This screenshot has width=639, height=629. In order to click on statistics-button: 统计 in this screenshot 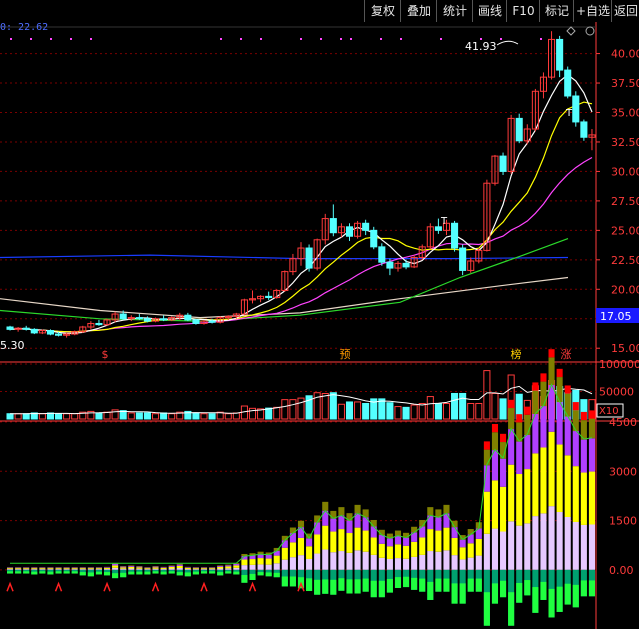, I will do `click(454, 11)`.